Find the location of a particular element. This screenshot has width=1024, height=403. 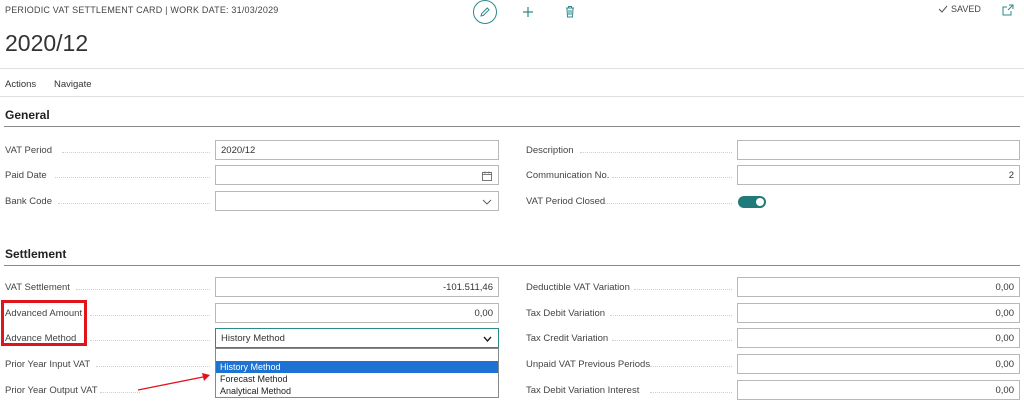

deductible-vat-variation-field: 0,00 is located at coordinates (878, 287).